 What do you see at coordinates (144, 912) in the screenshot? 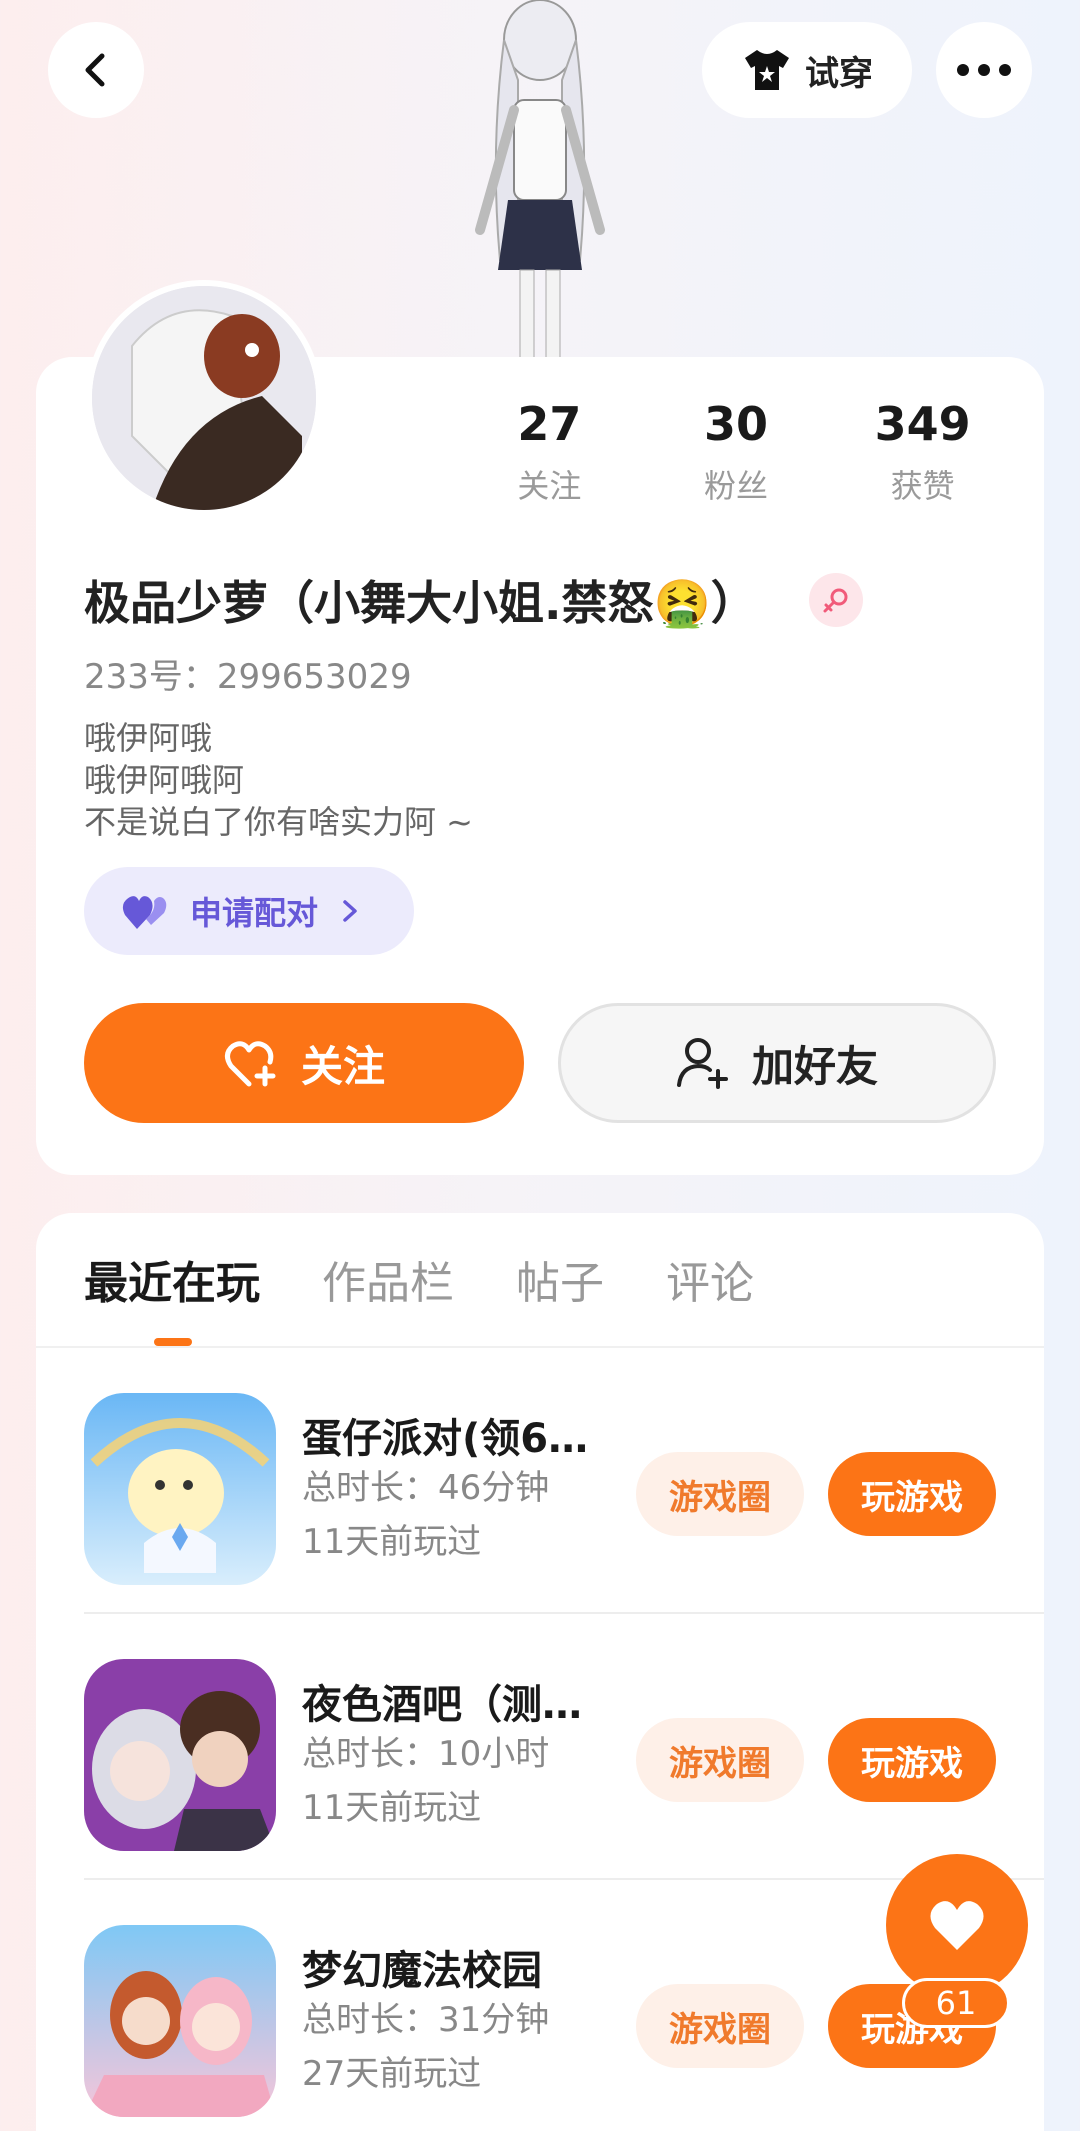
I see `double-heart-icon` at bounding box center [144, 912].